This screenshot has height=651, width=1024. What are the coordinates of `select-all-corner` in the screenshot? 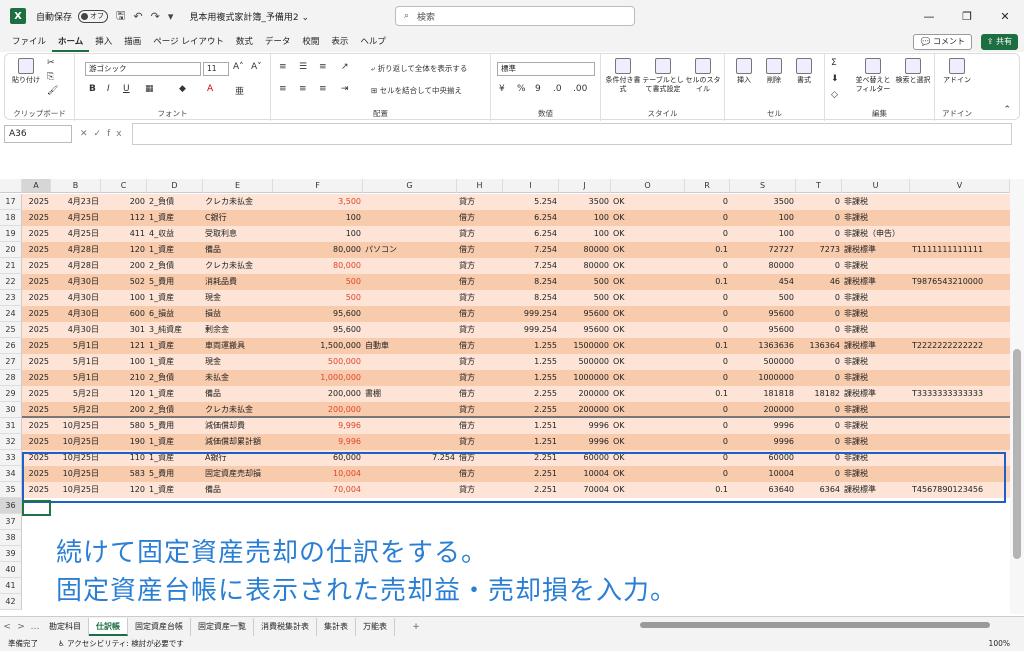 It's located at (11, 186).